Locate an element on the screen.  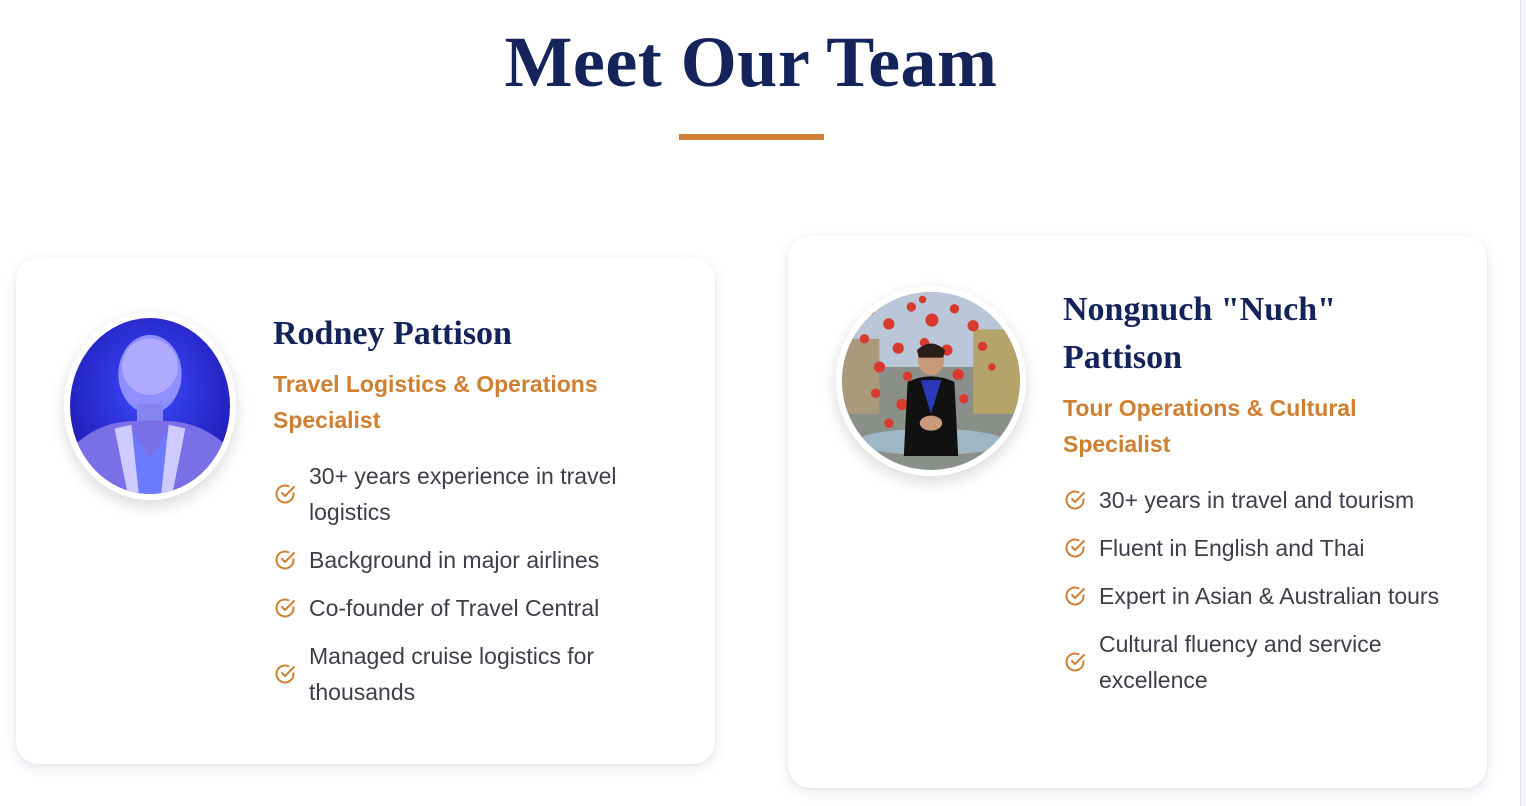
list-item: 30+ years in travel and tourism is located at coordinates (1263, 500).